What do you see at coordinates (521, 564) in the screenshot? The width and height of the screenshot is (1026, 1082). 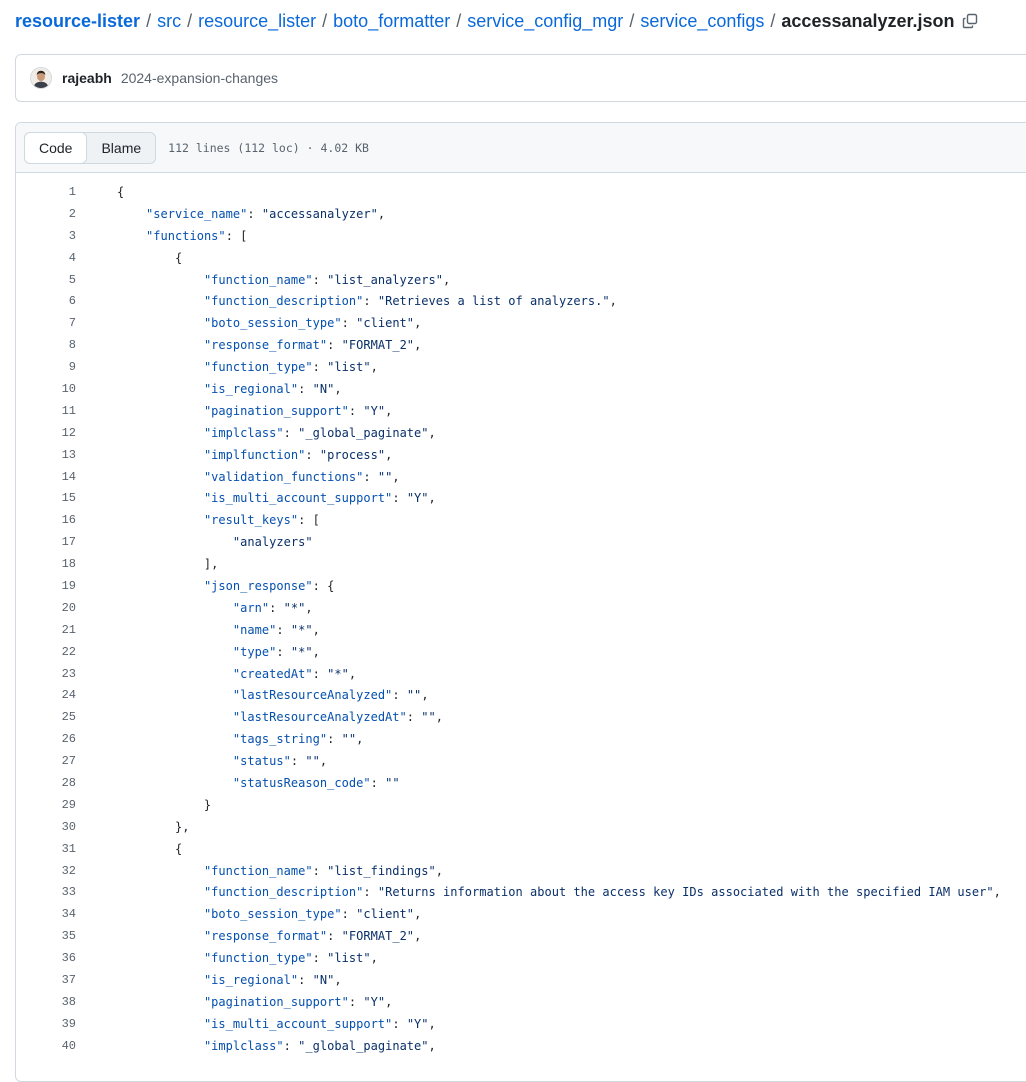 I see `code-line: 18 ],` at bounding box center [521, 564].